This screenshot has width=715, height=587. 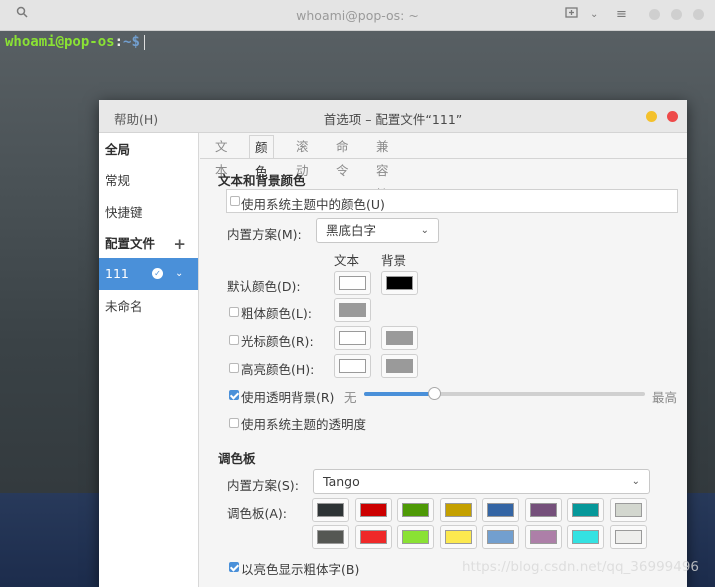 What do you see at coordinates (60, 42) in the screenshot?
I see `prompt-user: whoami@pop-os` at bounding box center [60, 42].